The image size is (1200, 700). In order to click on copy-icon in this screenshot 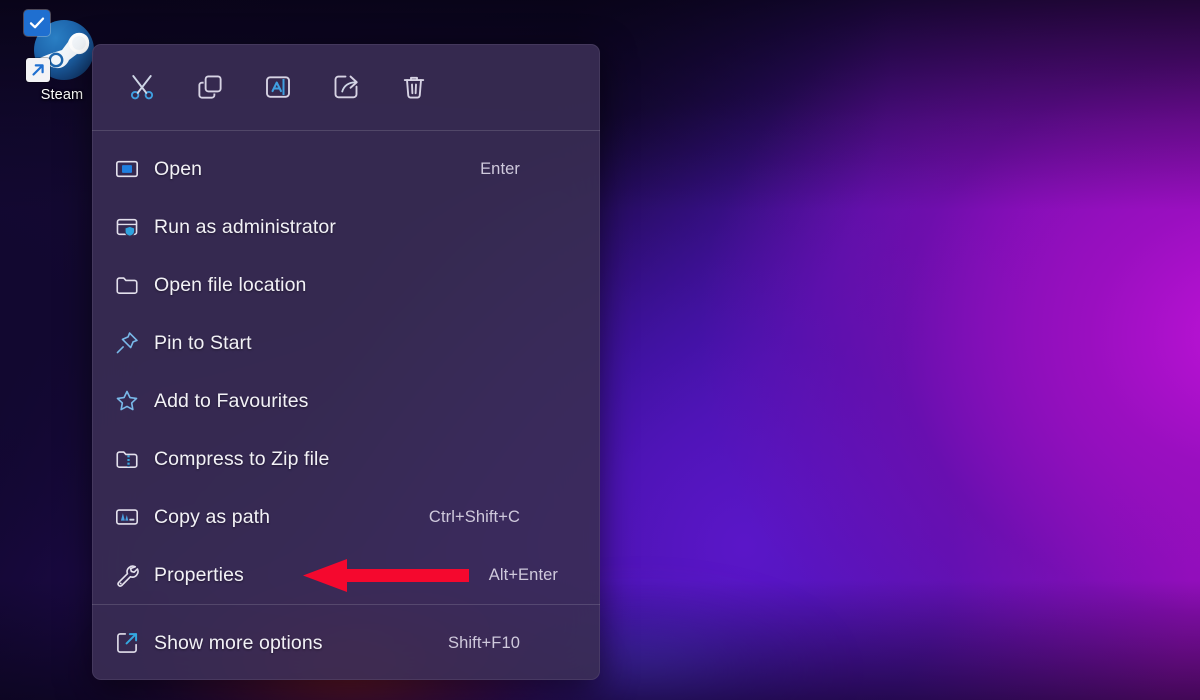, I will do `click(210, 87)`.